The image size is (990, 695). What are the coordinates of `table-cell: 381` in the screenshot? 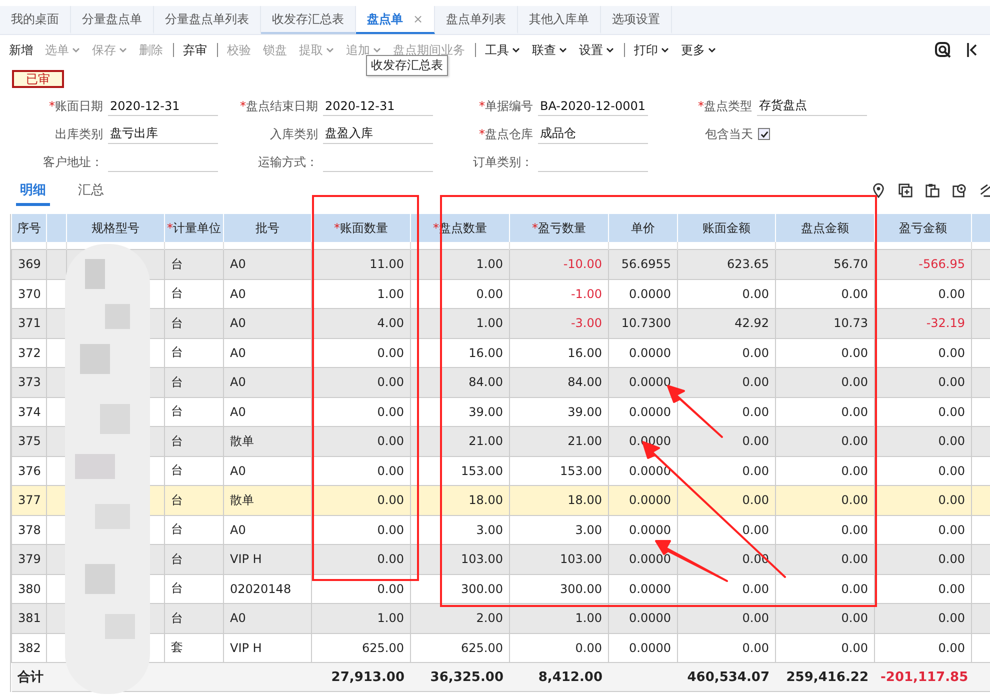 It's located at (29, 618).